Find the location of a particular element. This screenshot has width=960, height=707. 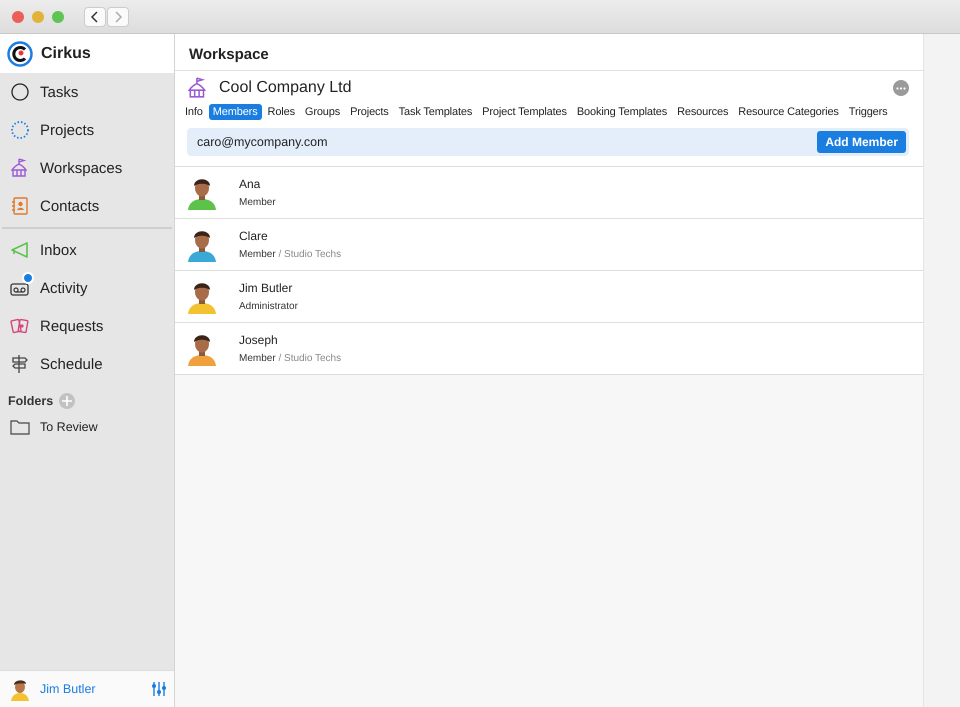

add-member-button: Add Member is located at coordinates (861, 142).